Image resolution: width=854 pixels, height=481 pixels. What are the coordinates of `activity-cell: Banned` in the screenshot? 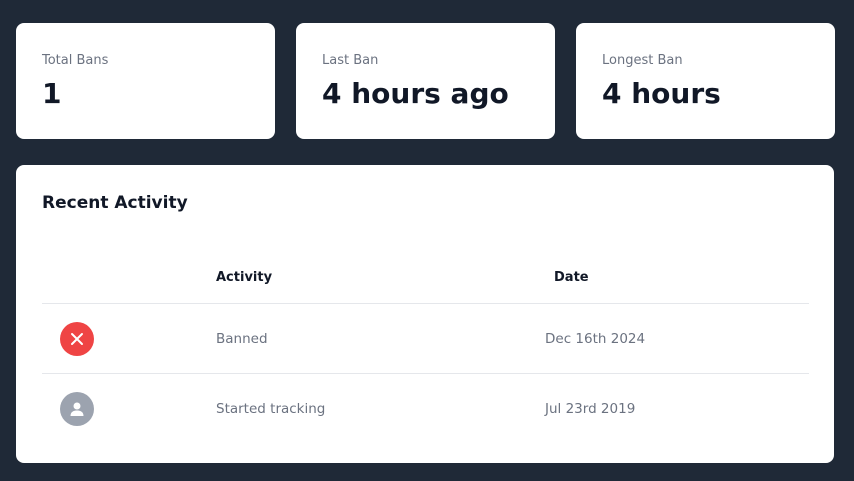 It's located at (242, 339).